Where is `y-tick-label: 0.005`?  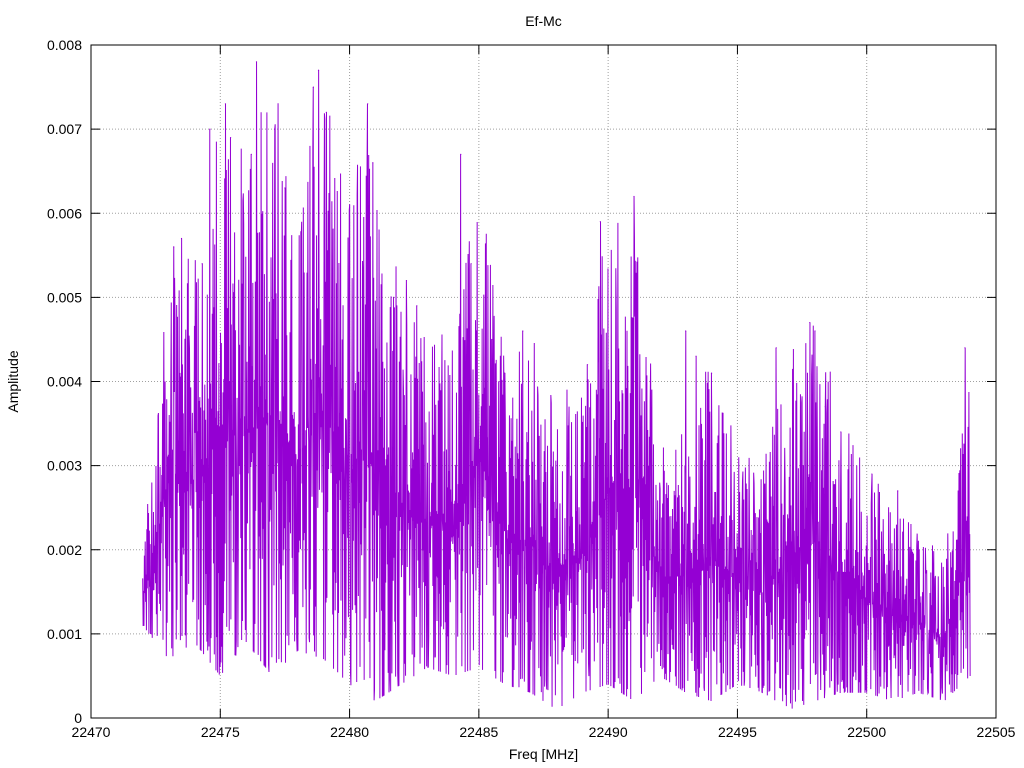
y-tick-label: 0.005 is located at coordinates (64, 297).